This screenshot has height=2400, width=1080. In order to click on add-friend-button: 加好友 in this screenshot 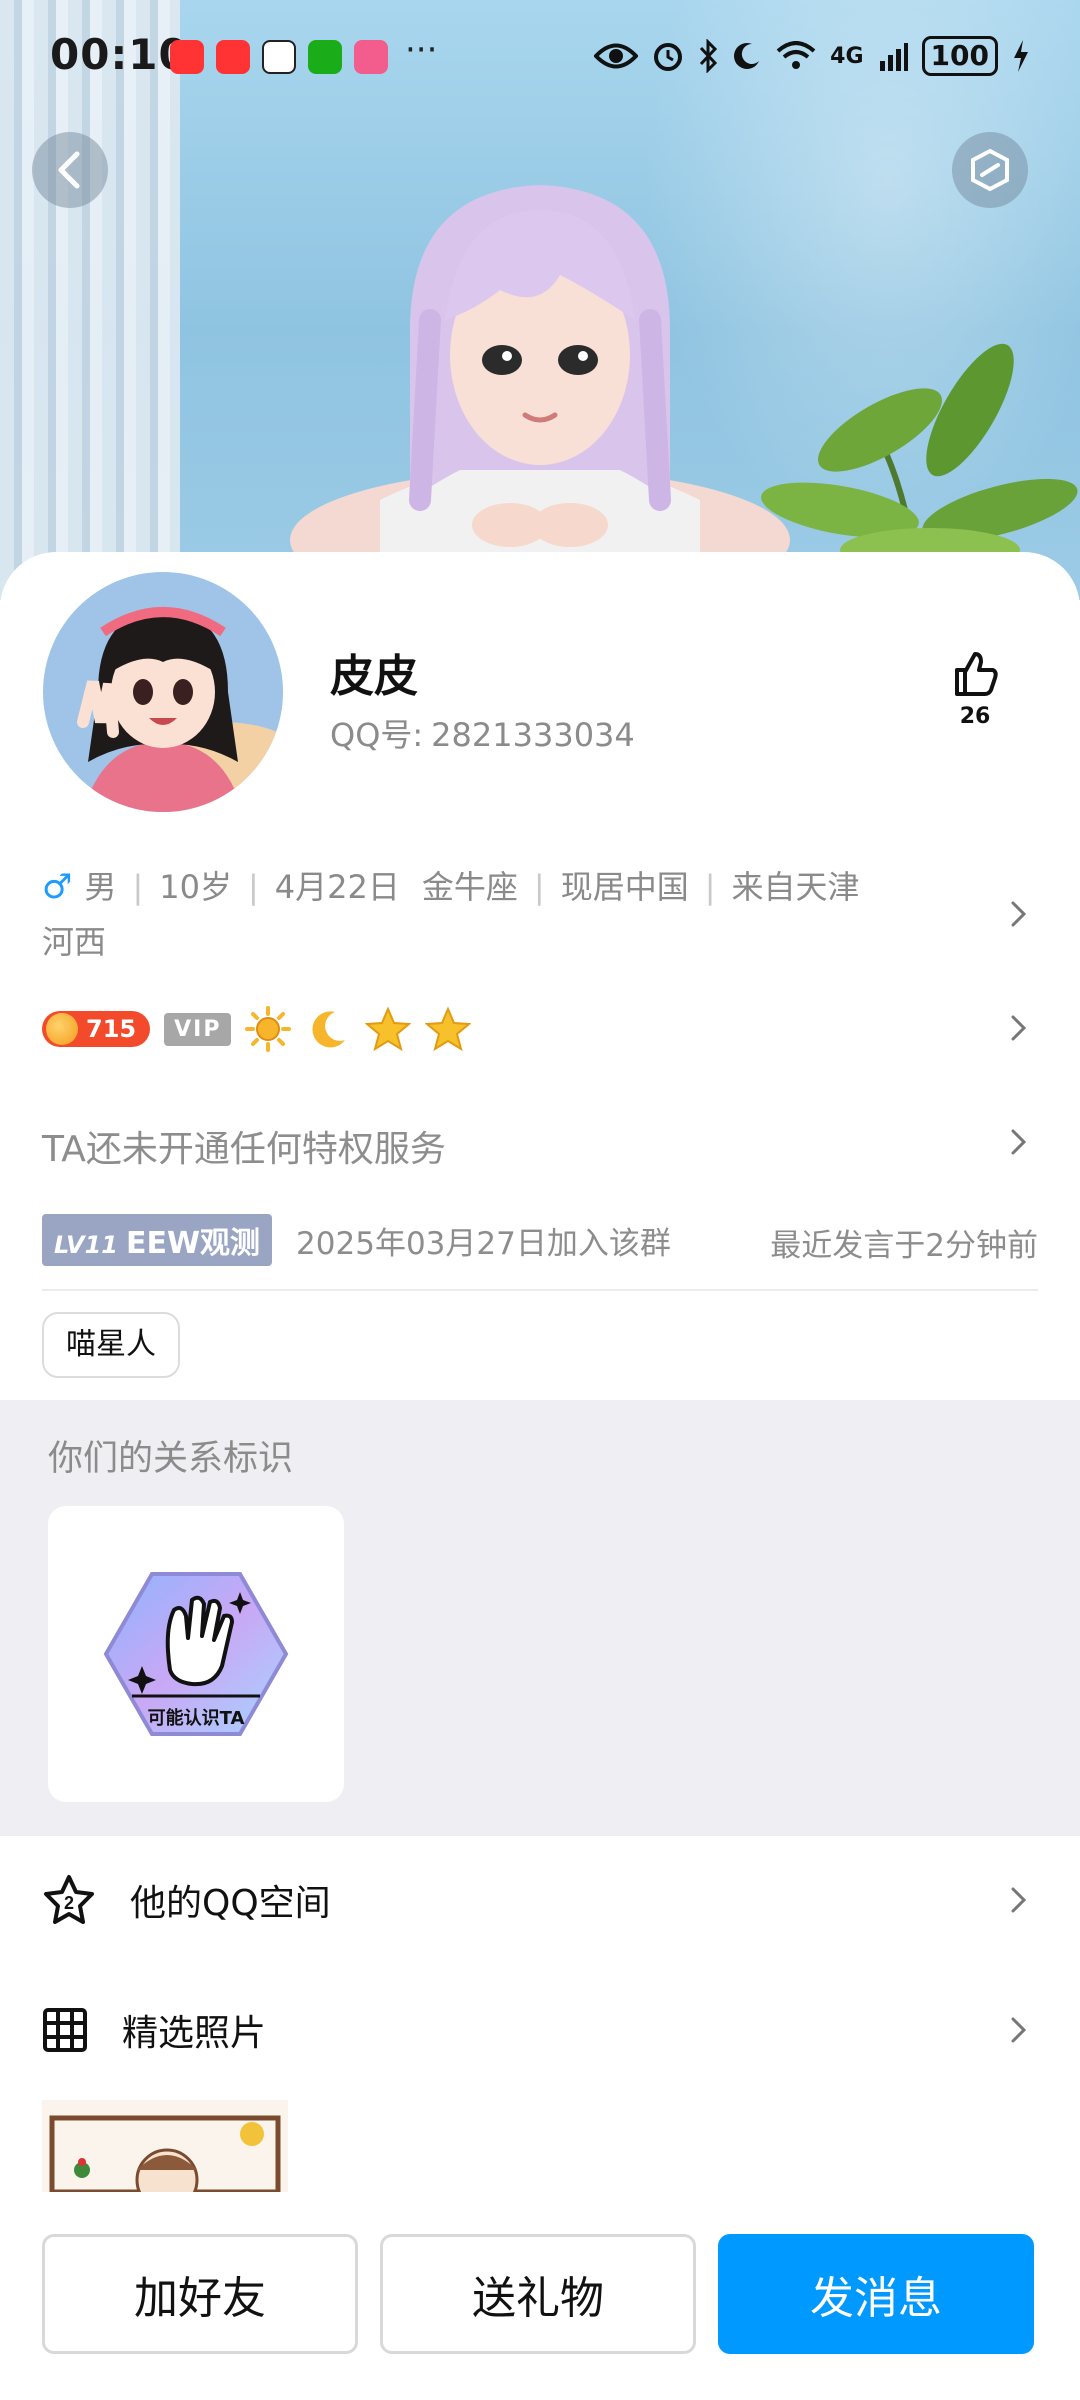, I will do `click(200, 2294)`.